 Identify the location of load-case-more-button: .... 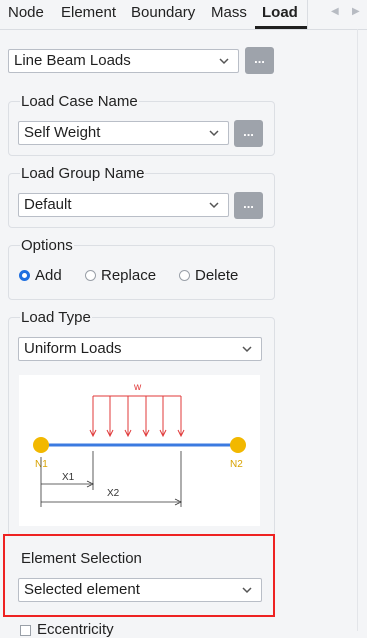
(248, 133).